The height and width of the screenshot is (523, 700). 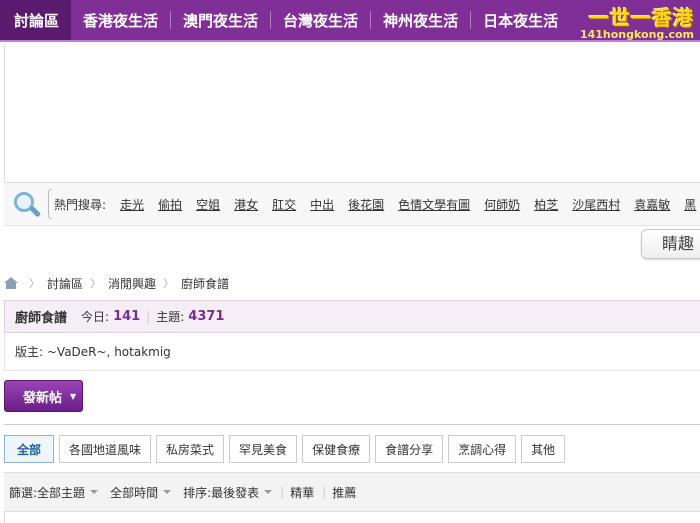 What do you see at coordinates (23, 492) in the screenshot?
I see `filter-label: 篩選:` at bounding box center [23, 492].